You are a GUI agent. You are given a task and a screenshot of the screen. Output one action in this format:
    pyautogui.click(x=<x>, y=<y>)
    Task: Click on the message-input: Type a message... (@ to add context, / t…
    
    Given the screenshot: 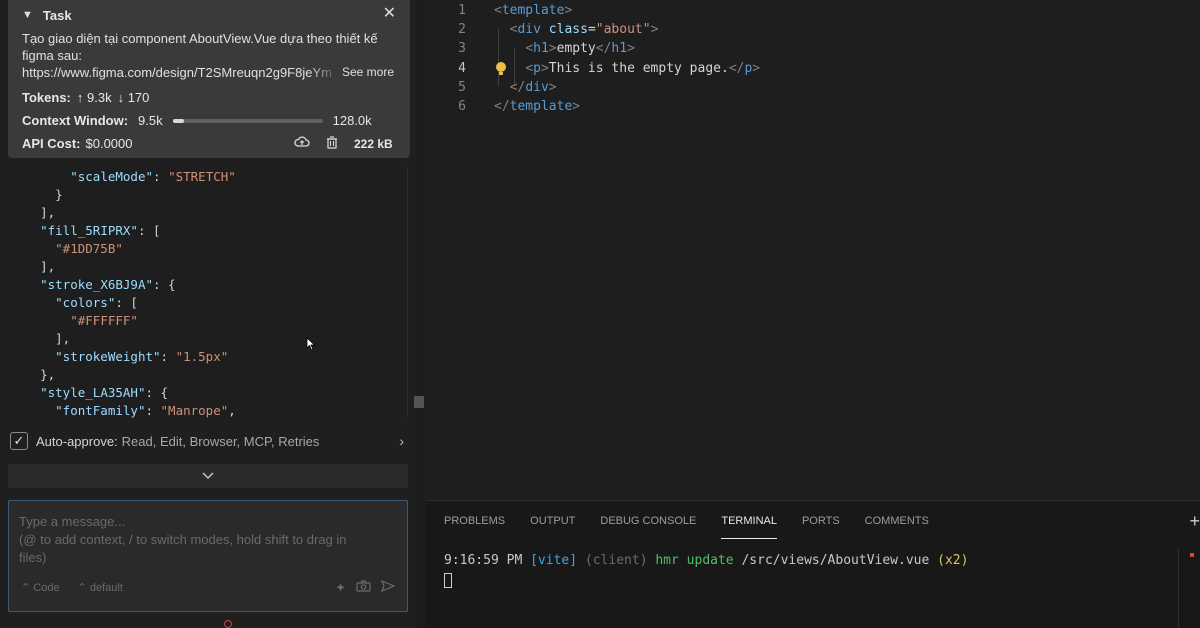 What is the action you would take?
    pyautogui.click(x=208, y=556)
    